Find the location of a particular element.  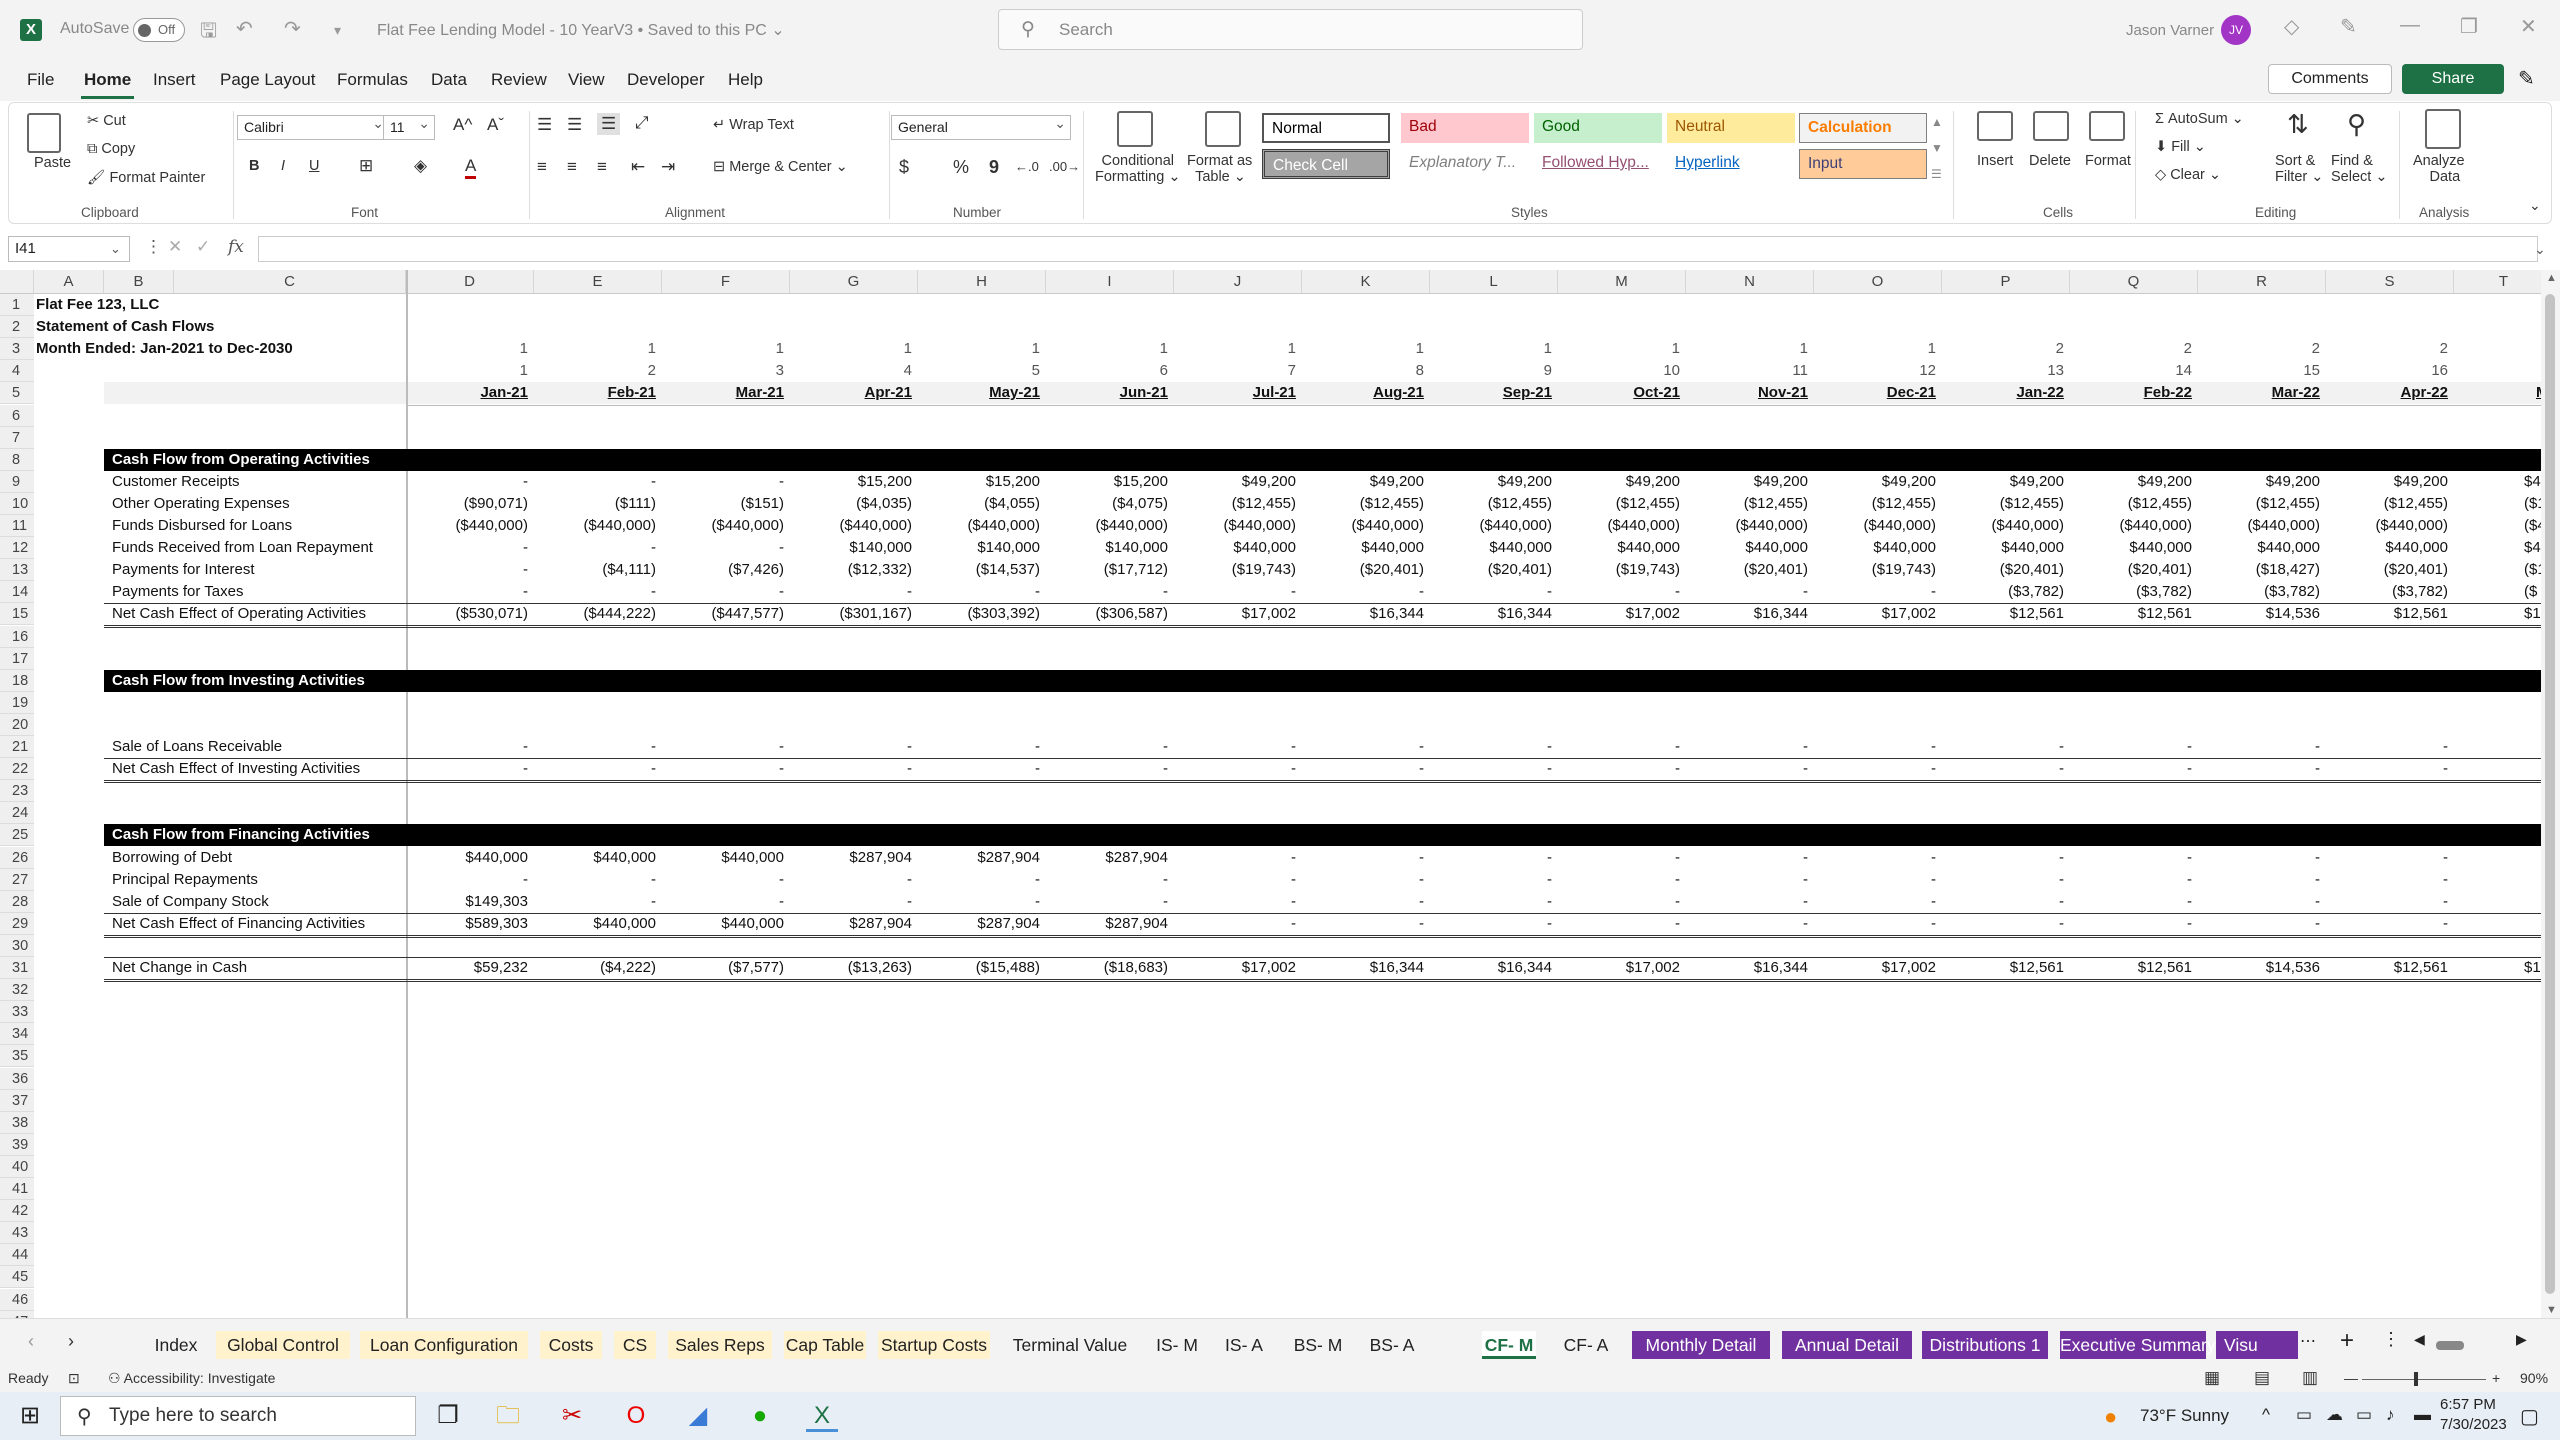

column-header-O: O is located at coordinates (1878, 282).